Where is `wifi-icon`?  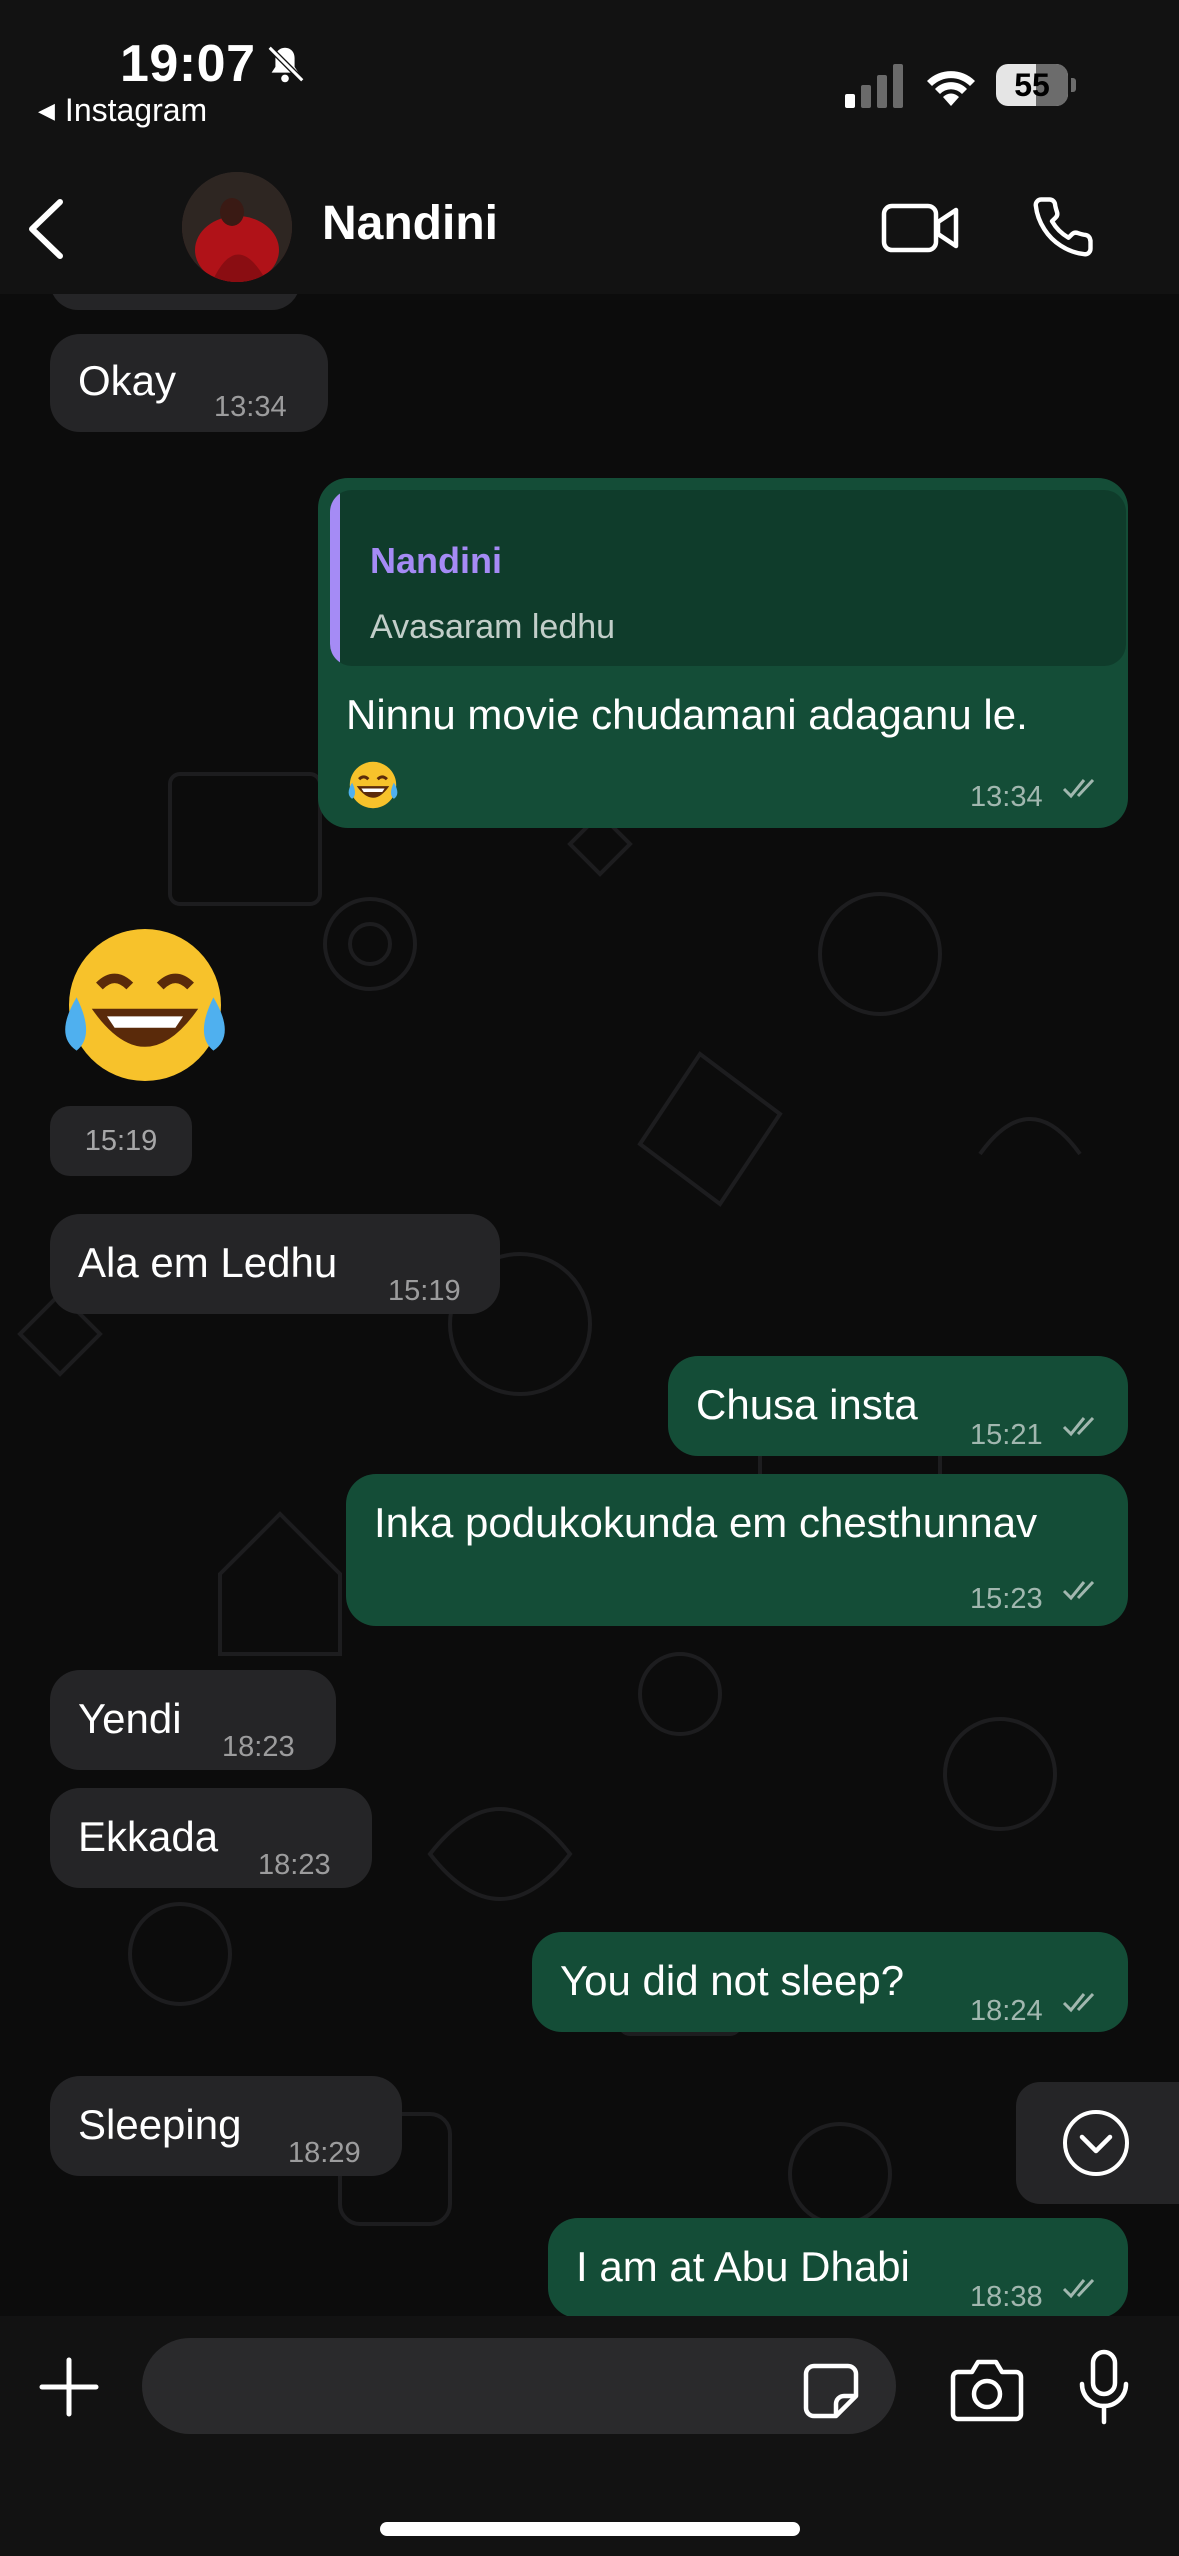 wifi-icon is located at coordinates (951, 88).